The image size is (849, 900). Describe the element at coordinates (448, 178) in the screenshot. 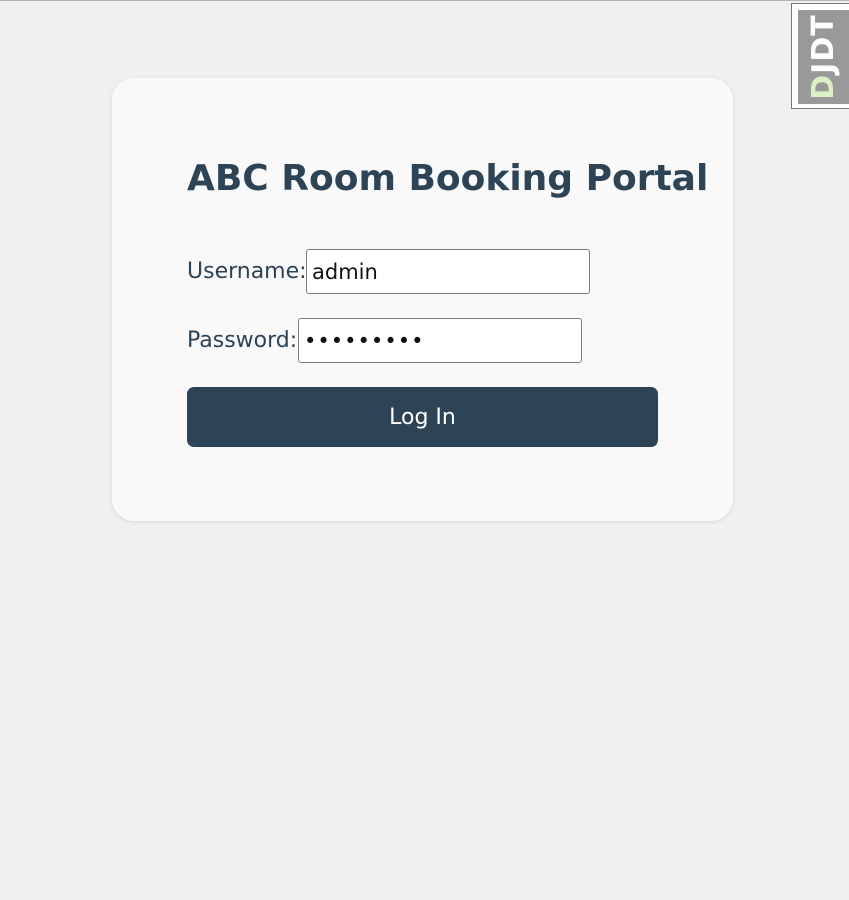

I see `page-title: ABC Room Booking Portal` at that location.